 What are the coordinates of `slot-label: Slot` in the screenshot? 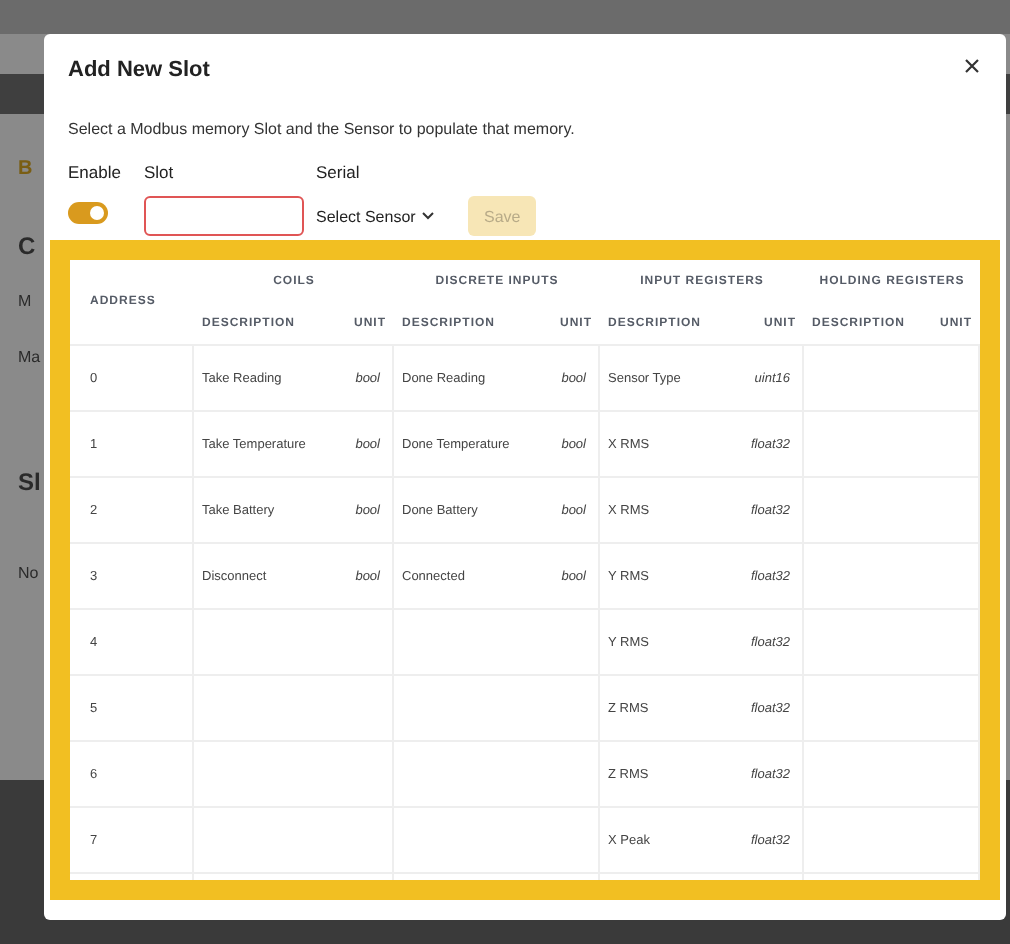 It's located at (160, 172).